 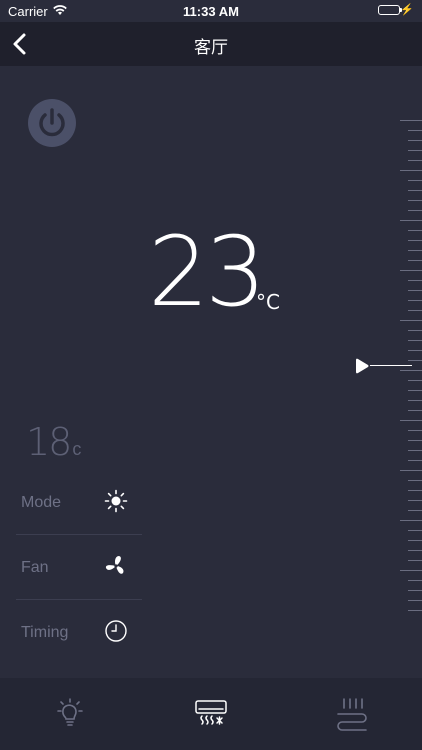 I want to click on mode-row: Mode, so click(x=79, y=502).